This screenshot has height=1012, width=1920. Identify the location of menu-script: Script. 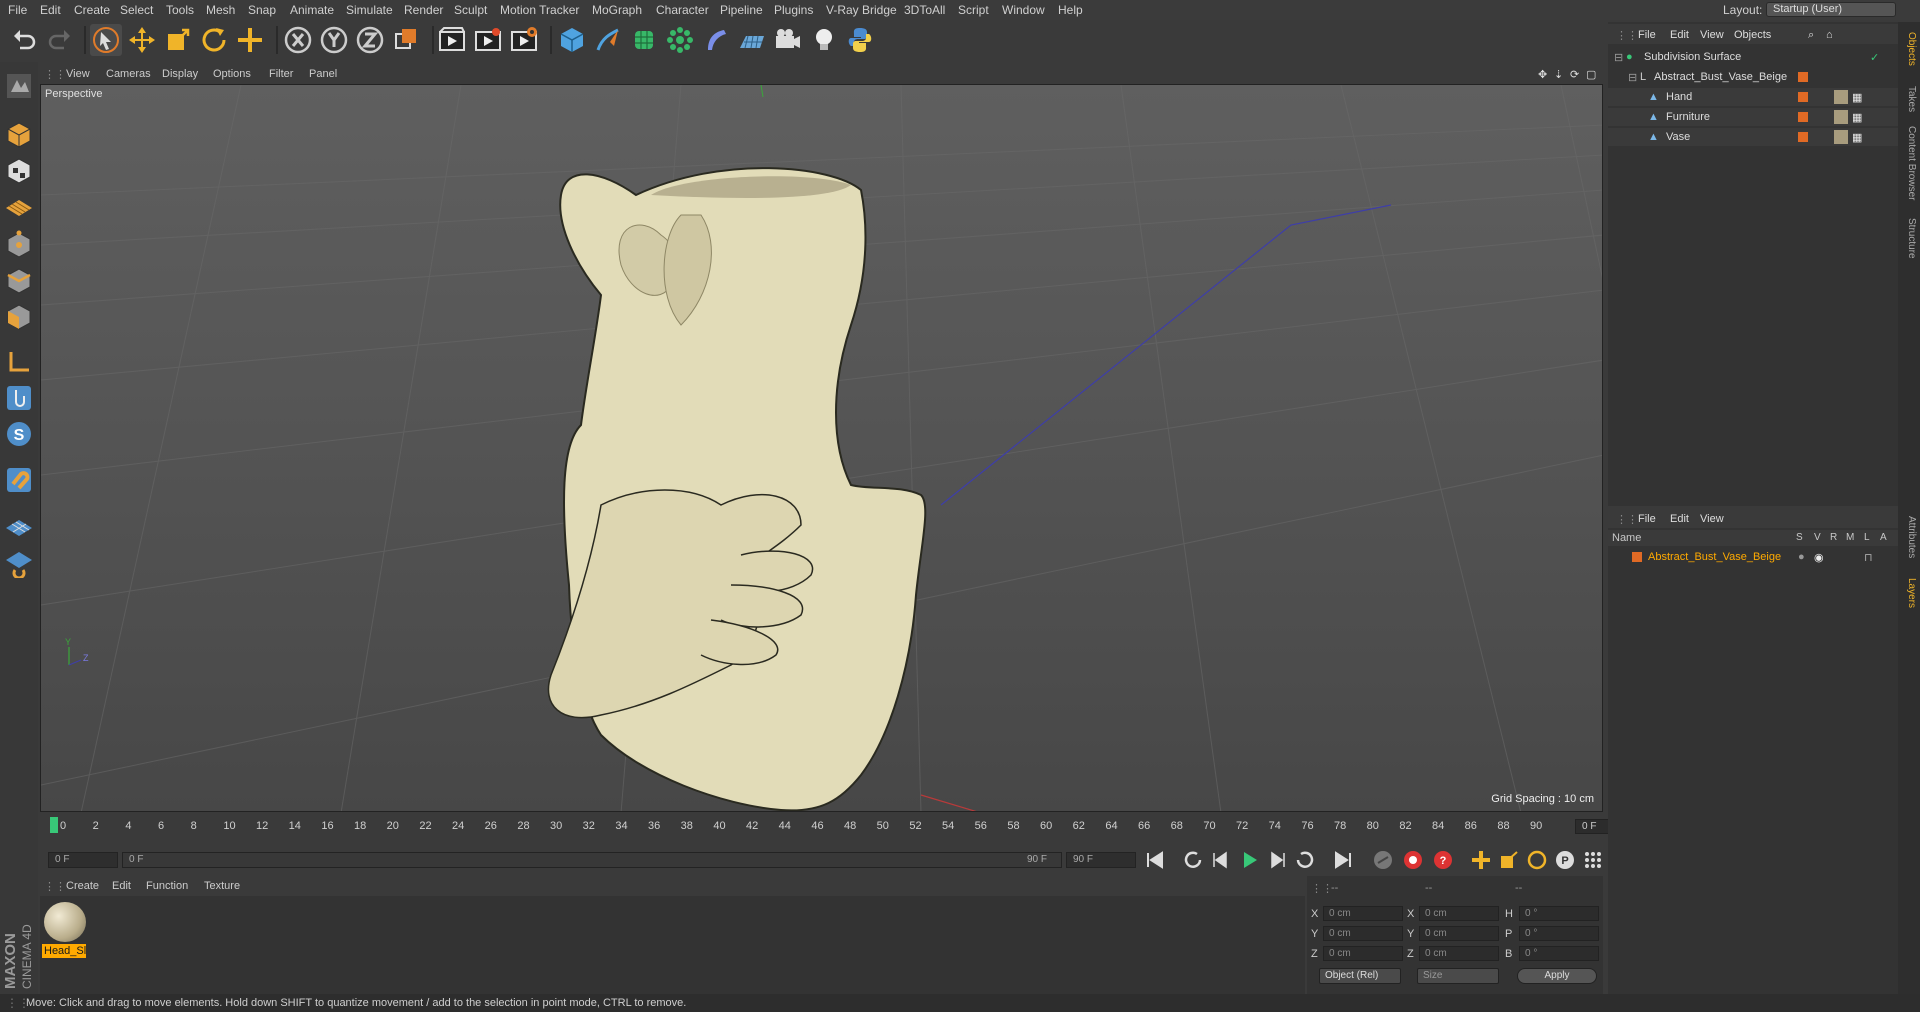
(973, 10).